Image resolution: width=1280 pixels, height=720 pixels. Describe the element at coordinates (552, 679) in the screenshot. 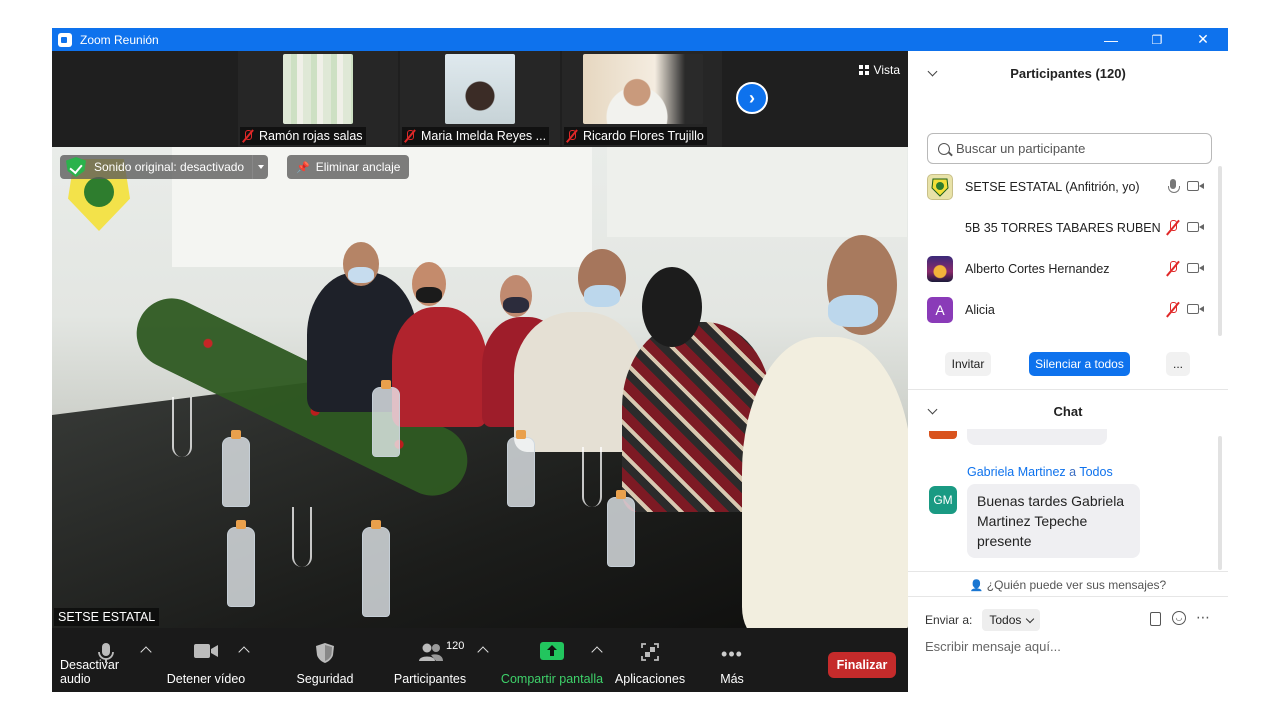

I see `share-screen-label: Compartir pantalla` at that location.